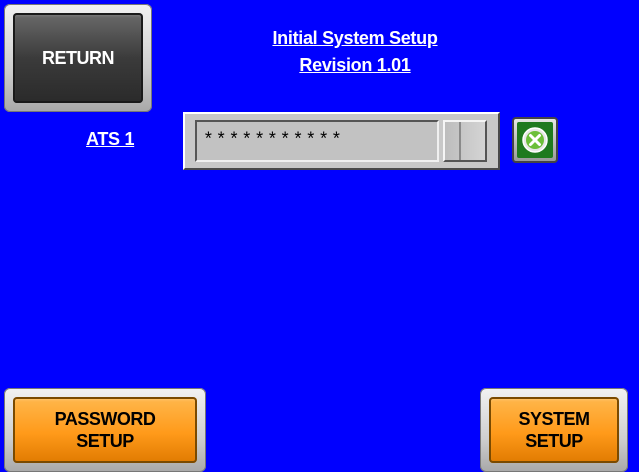  What do you see at coordinates (105, 418) in the screenshot?
I see `password-setup-label-line1: PASSWORD` at bounding box center [105, 418].